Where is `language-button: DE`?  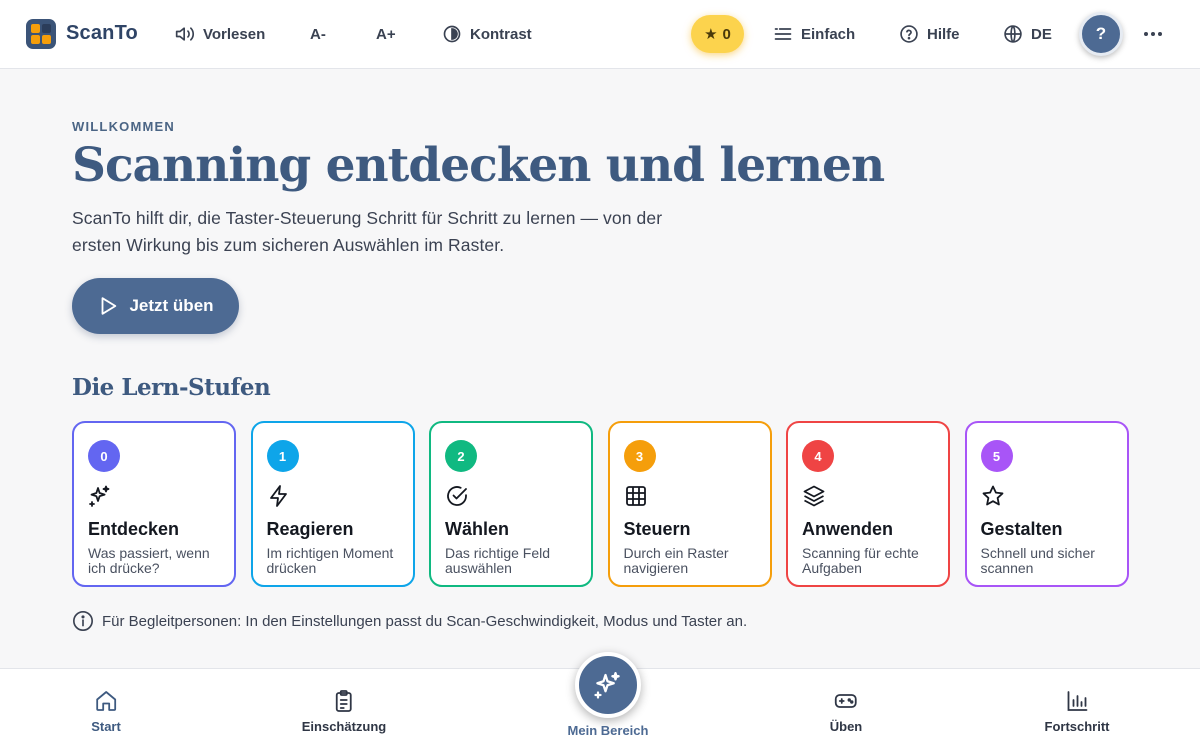
language-button: DE is located at coordinates (1027, 34).